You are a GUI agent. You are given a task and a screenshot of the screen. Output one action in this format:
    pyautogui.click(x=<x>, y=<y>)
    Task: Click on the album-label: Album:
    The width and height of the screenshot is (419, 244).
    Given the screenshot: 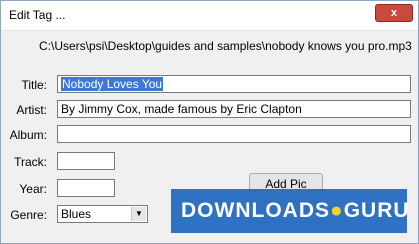 What is the action you would take?
    pyautogui.click(x=28, y=135)
    